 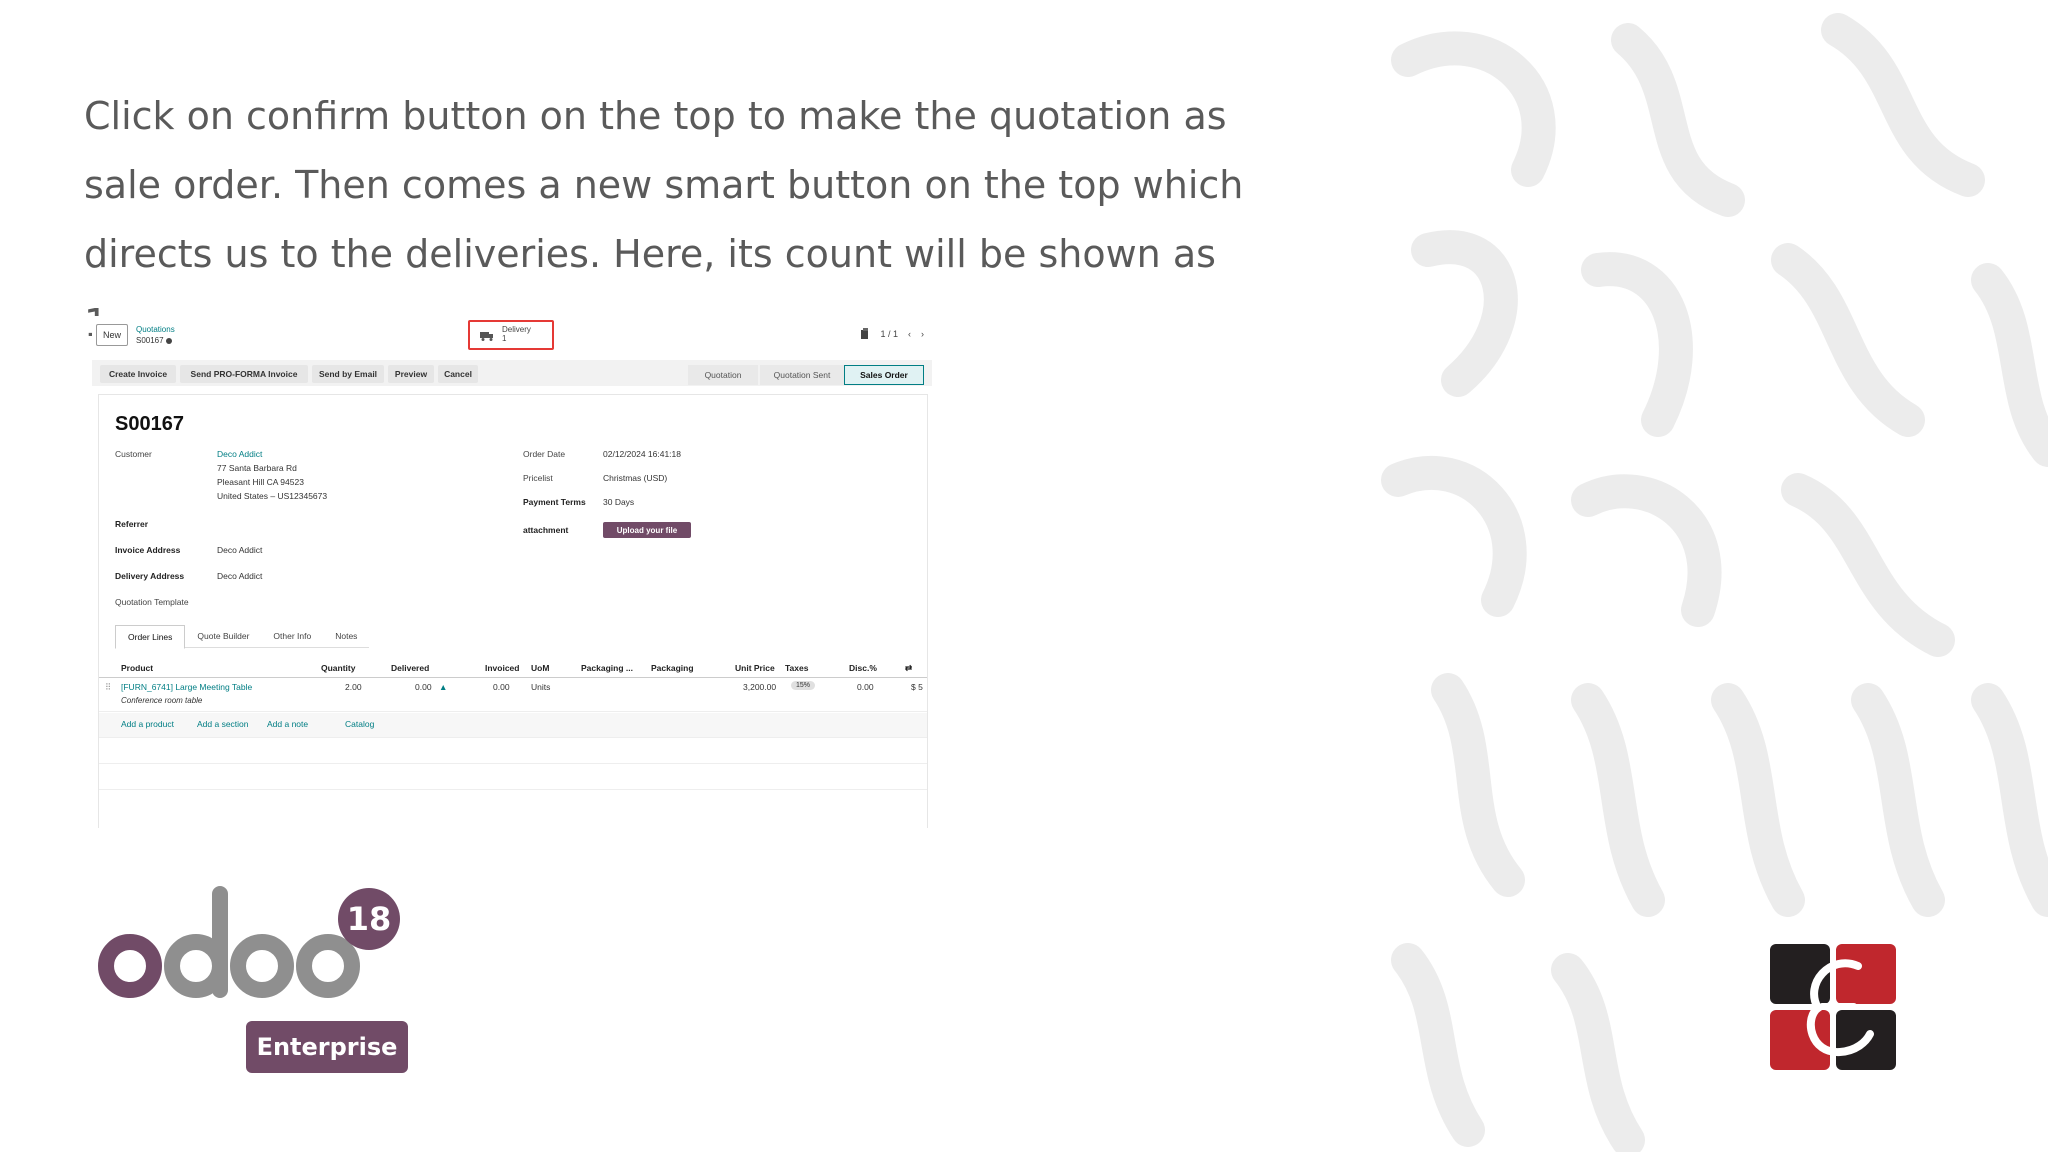 I want to click on pager: 1 / 1 ‹ ›, so click(x=892, y=334).